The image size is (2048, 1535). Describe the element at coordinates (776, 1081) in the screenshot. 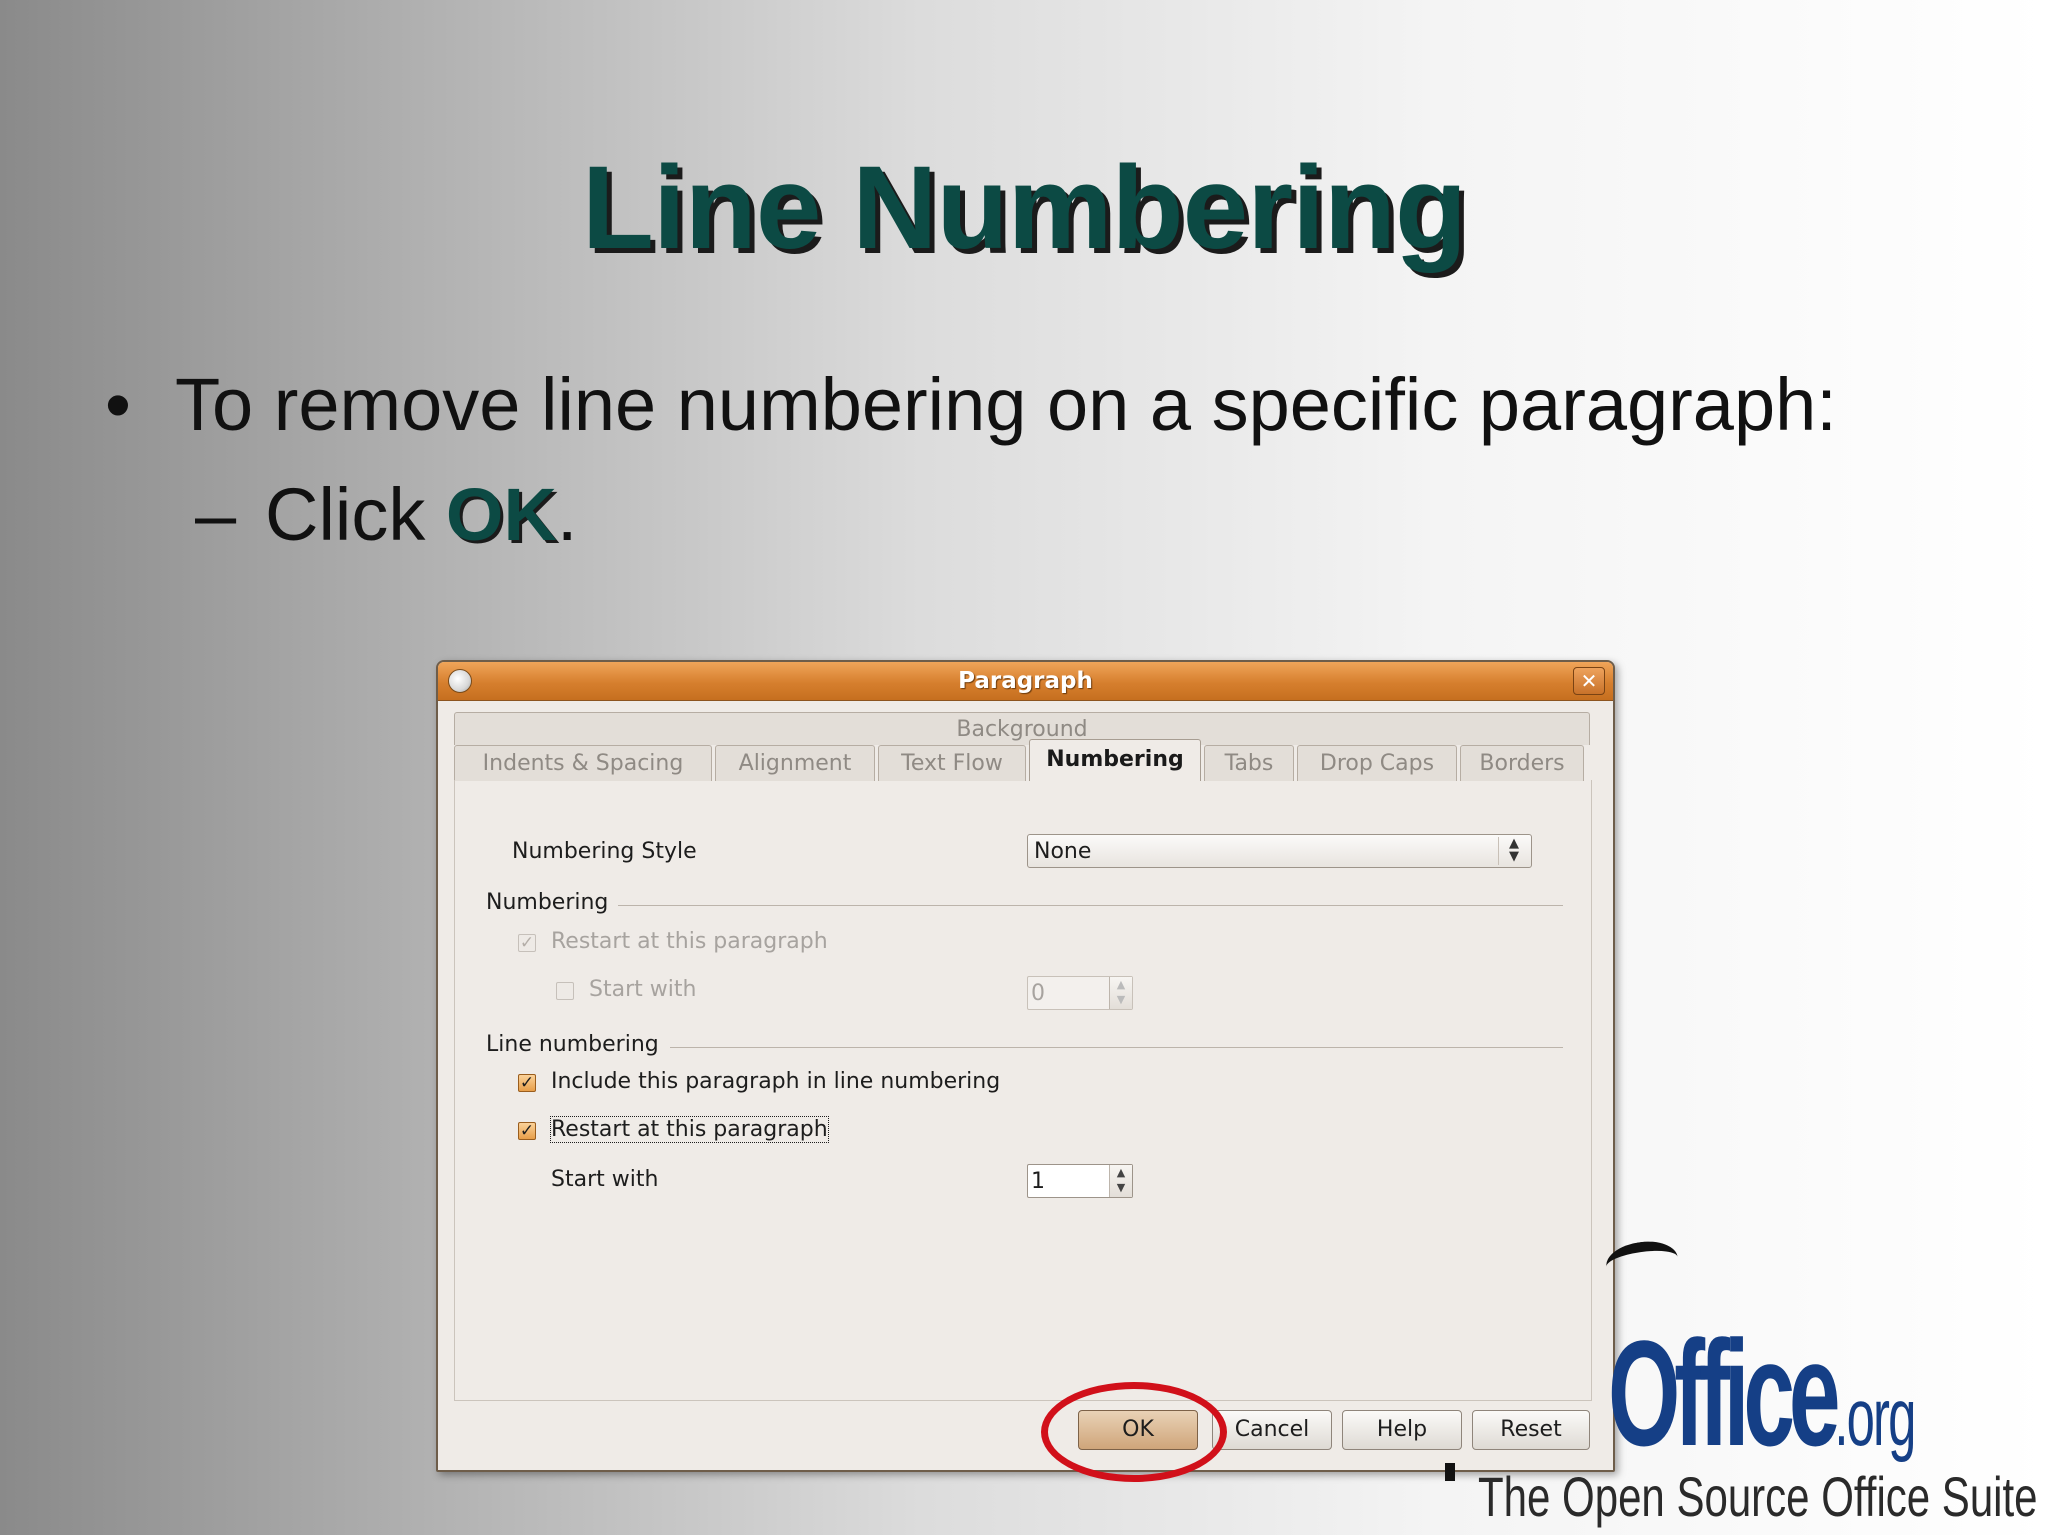

I see `include-paragraph-label: Include this paragraph in line numbering` at that location.